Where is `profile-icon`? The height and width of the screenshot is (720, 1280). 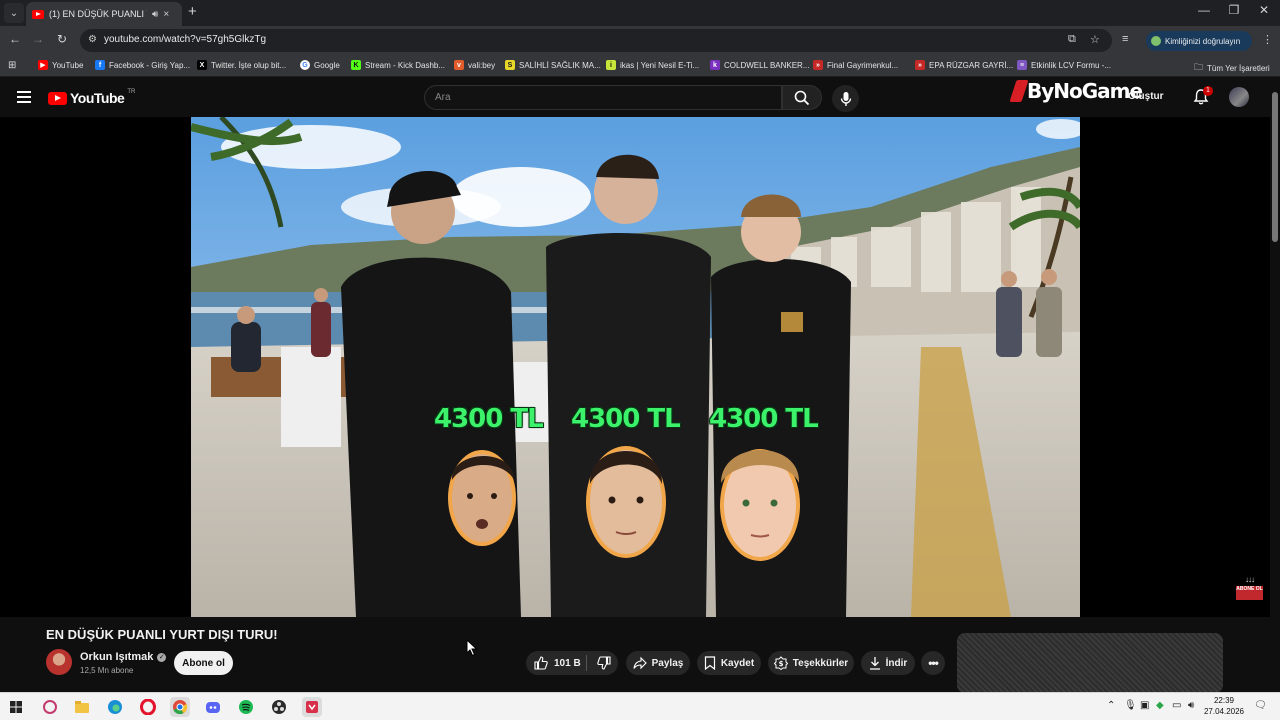 profile-icon is located at coordinates (1156, 41).